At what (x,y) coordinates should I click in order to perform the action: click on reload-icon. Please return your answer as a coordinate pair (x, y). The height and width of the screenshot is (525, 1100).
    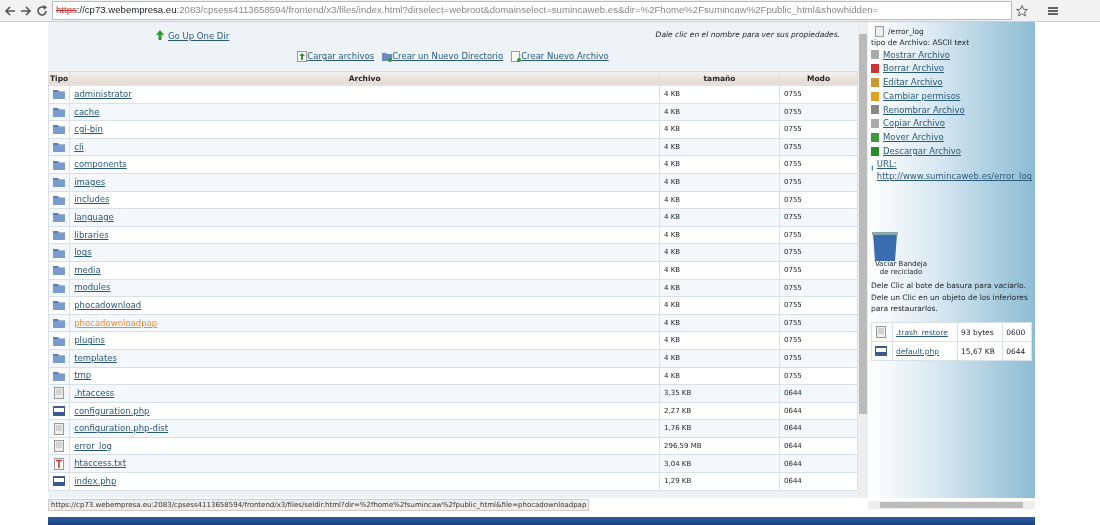
    Looking at the image, I should click on (42, 10).